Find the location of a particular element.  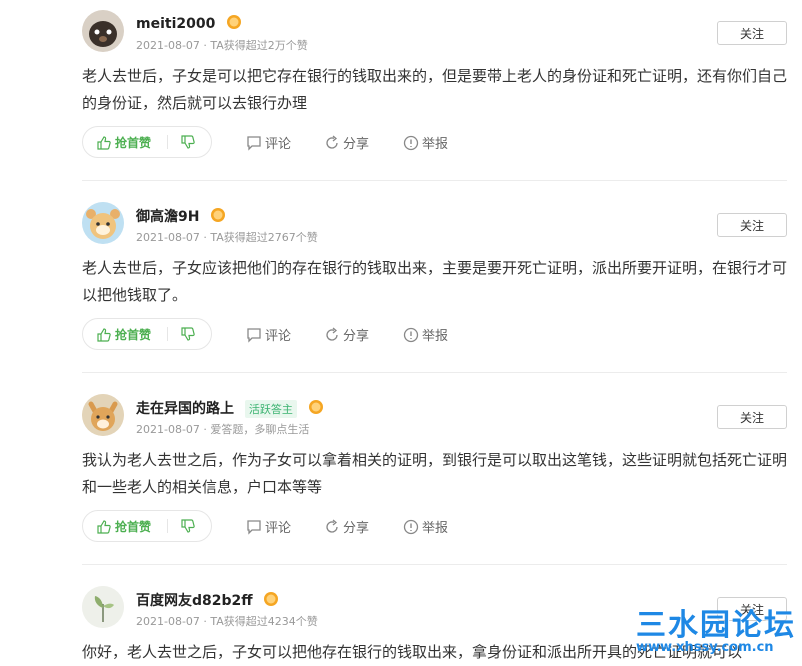

username: meiti2000 is located at coordinates (189, 24).